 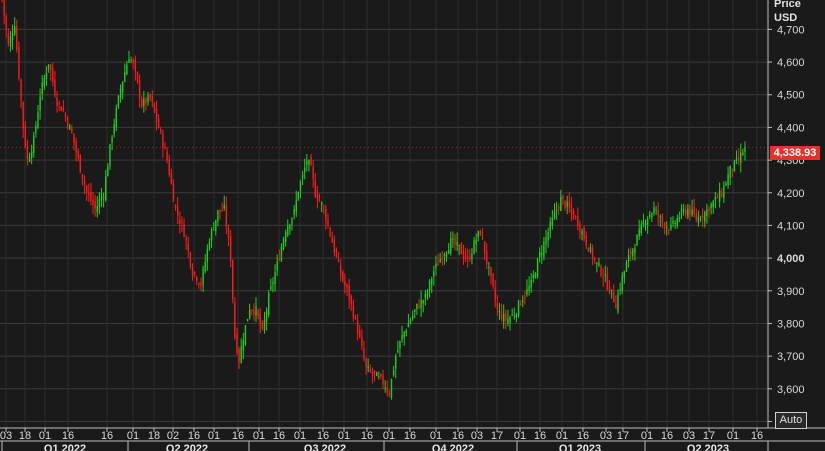 I want to click on auto-scale-button: Auto, so click(x=791, y=420).